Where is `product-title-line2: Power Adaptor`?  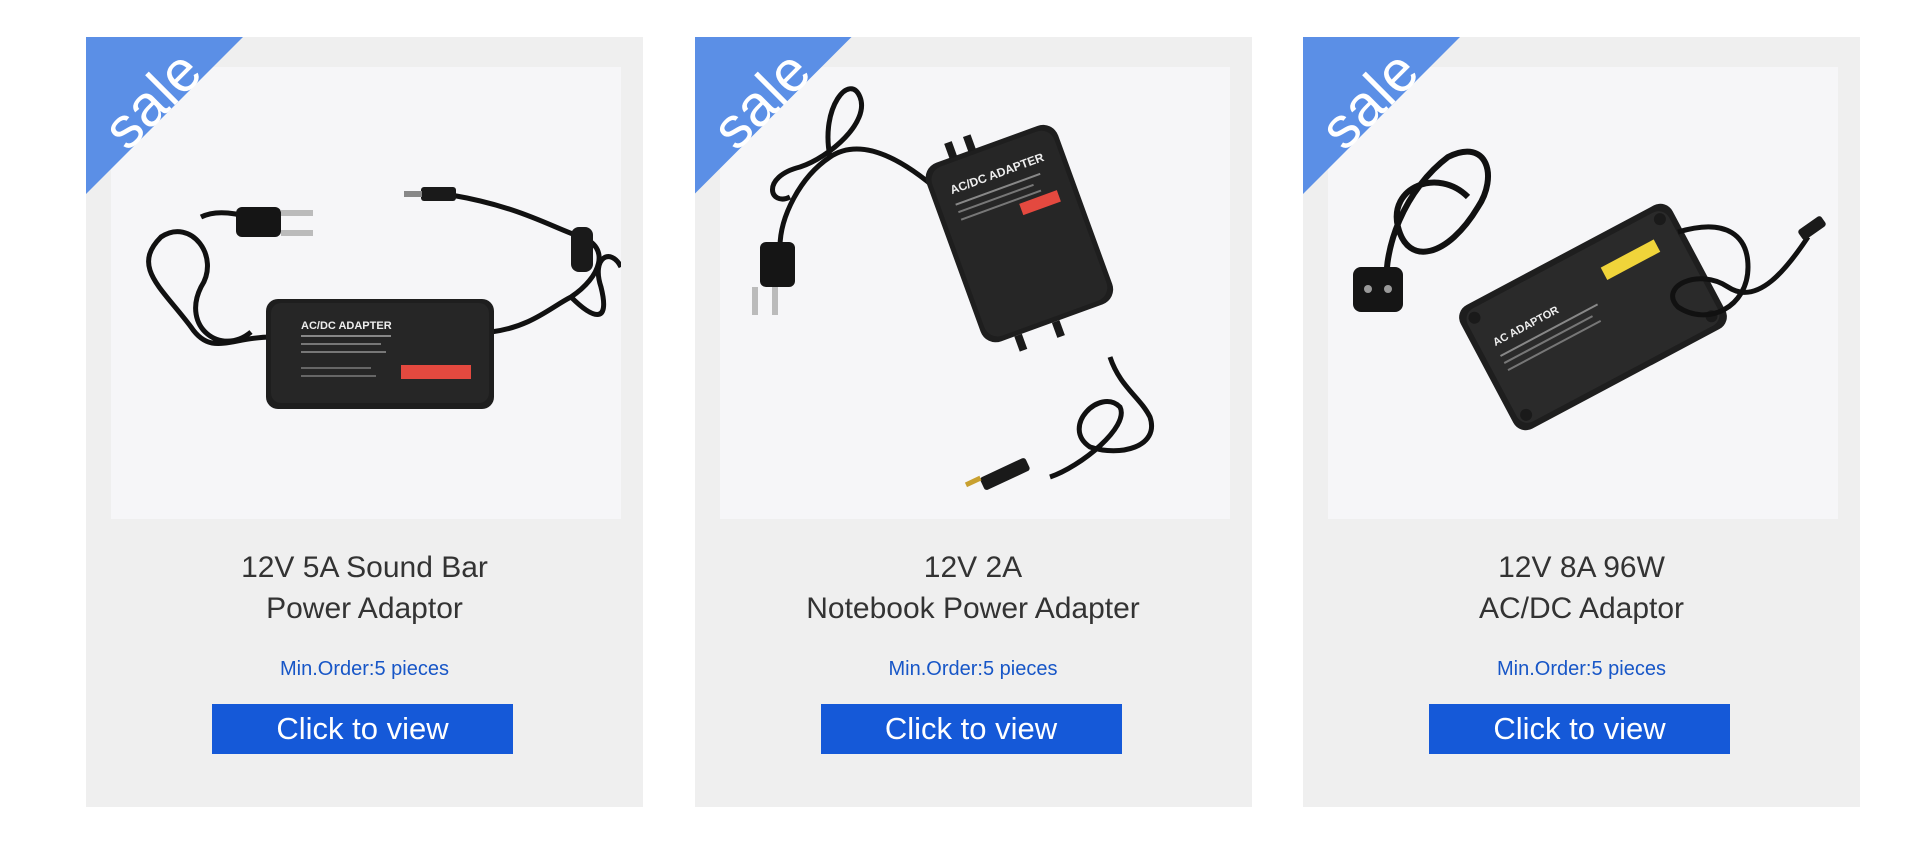
product-title-line2: Power Adaptor is located at coordinates (364, 608).